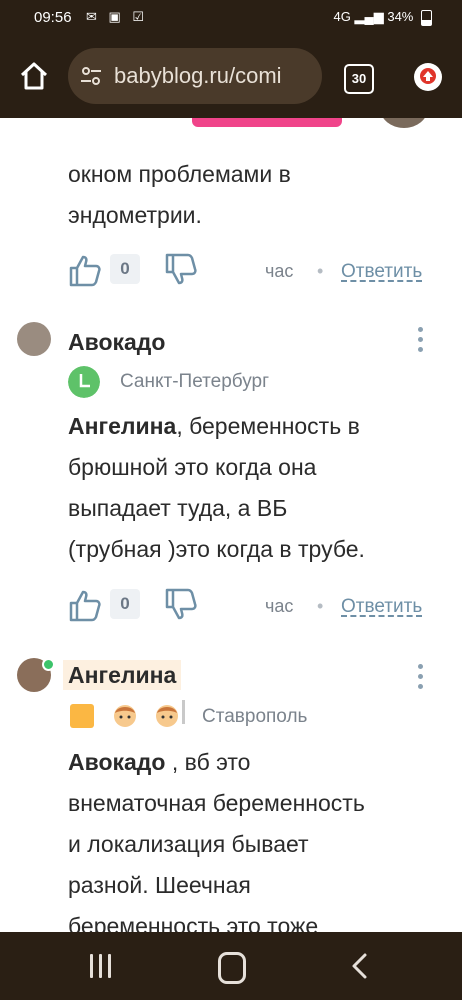 Image resolution: width=462 pixels, height=1000 pixels. I want to click on online-indicator, so click(48, 664).